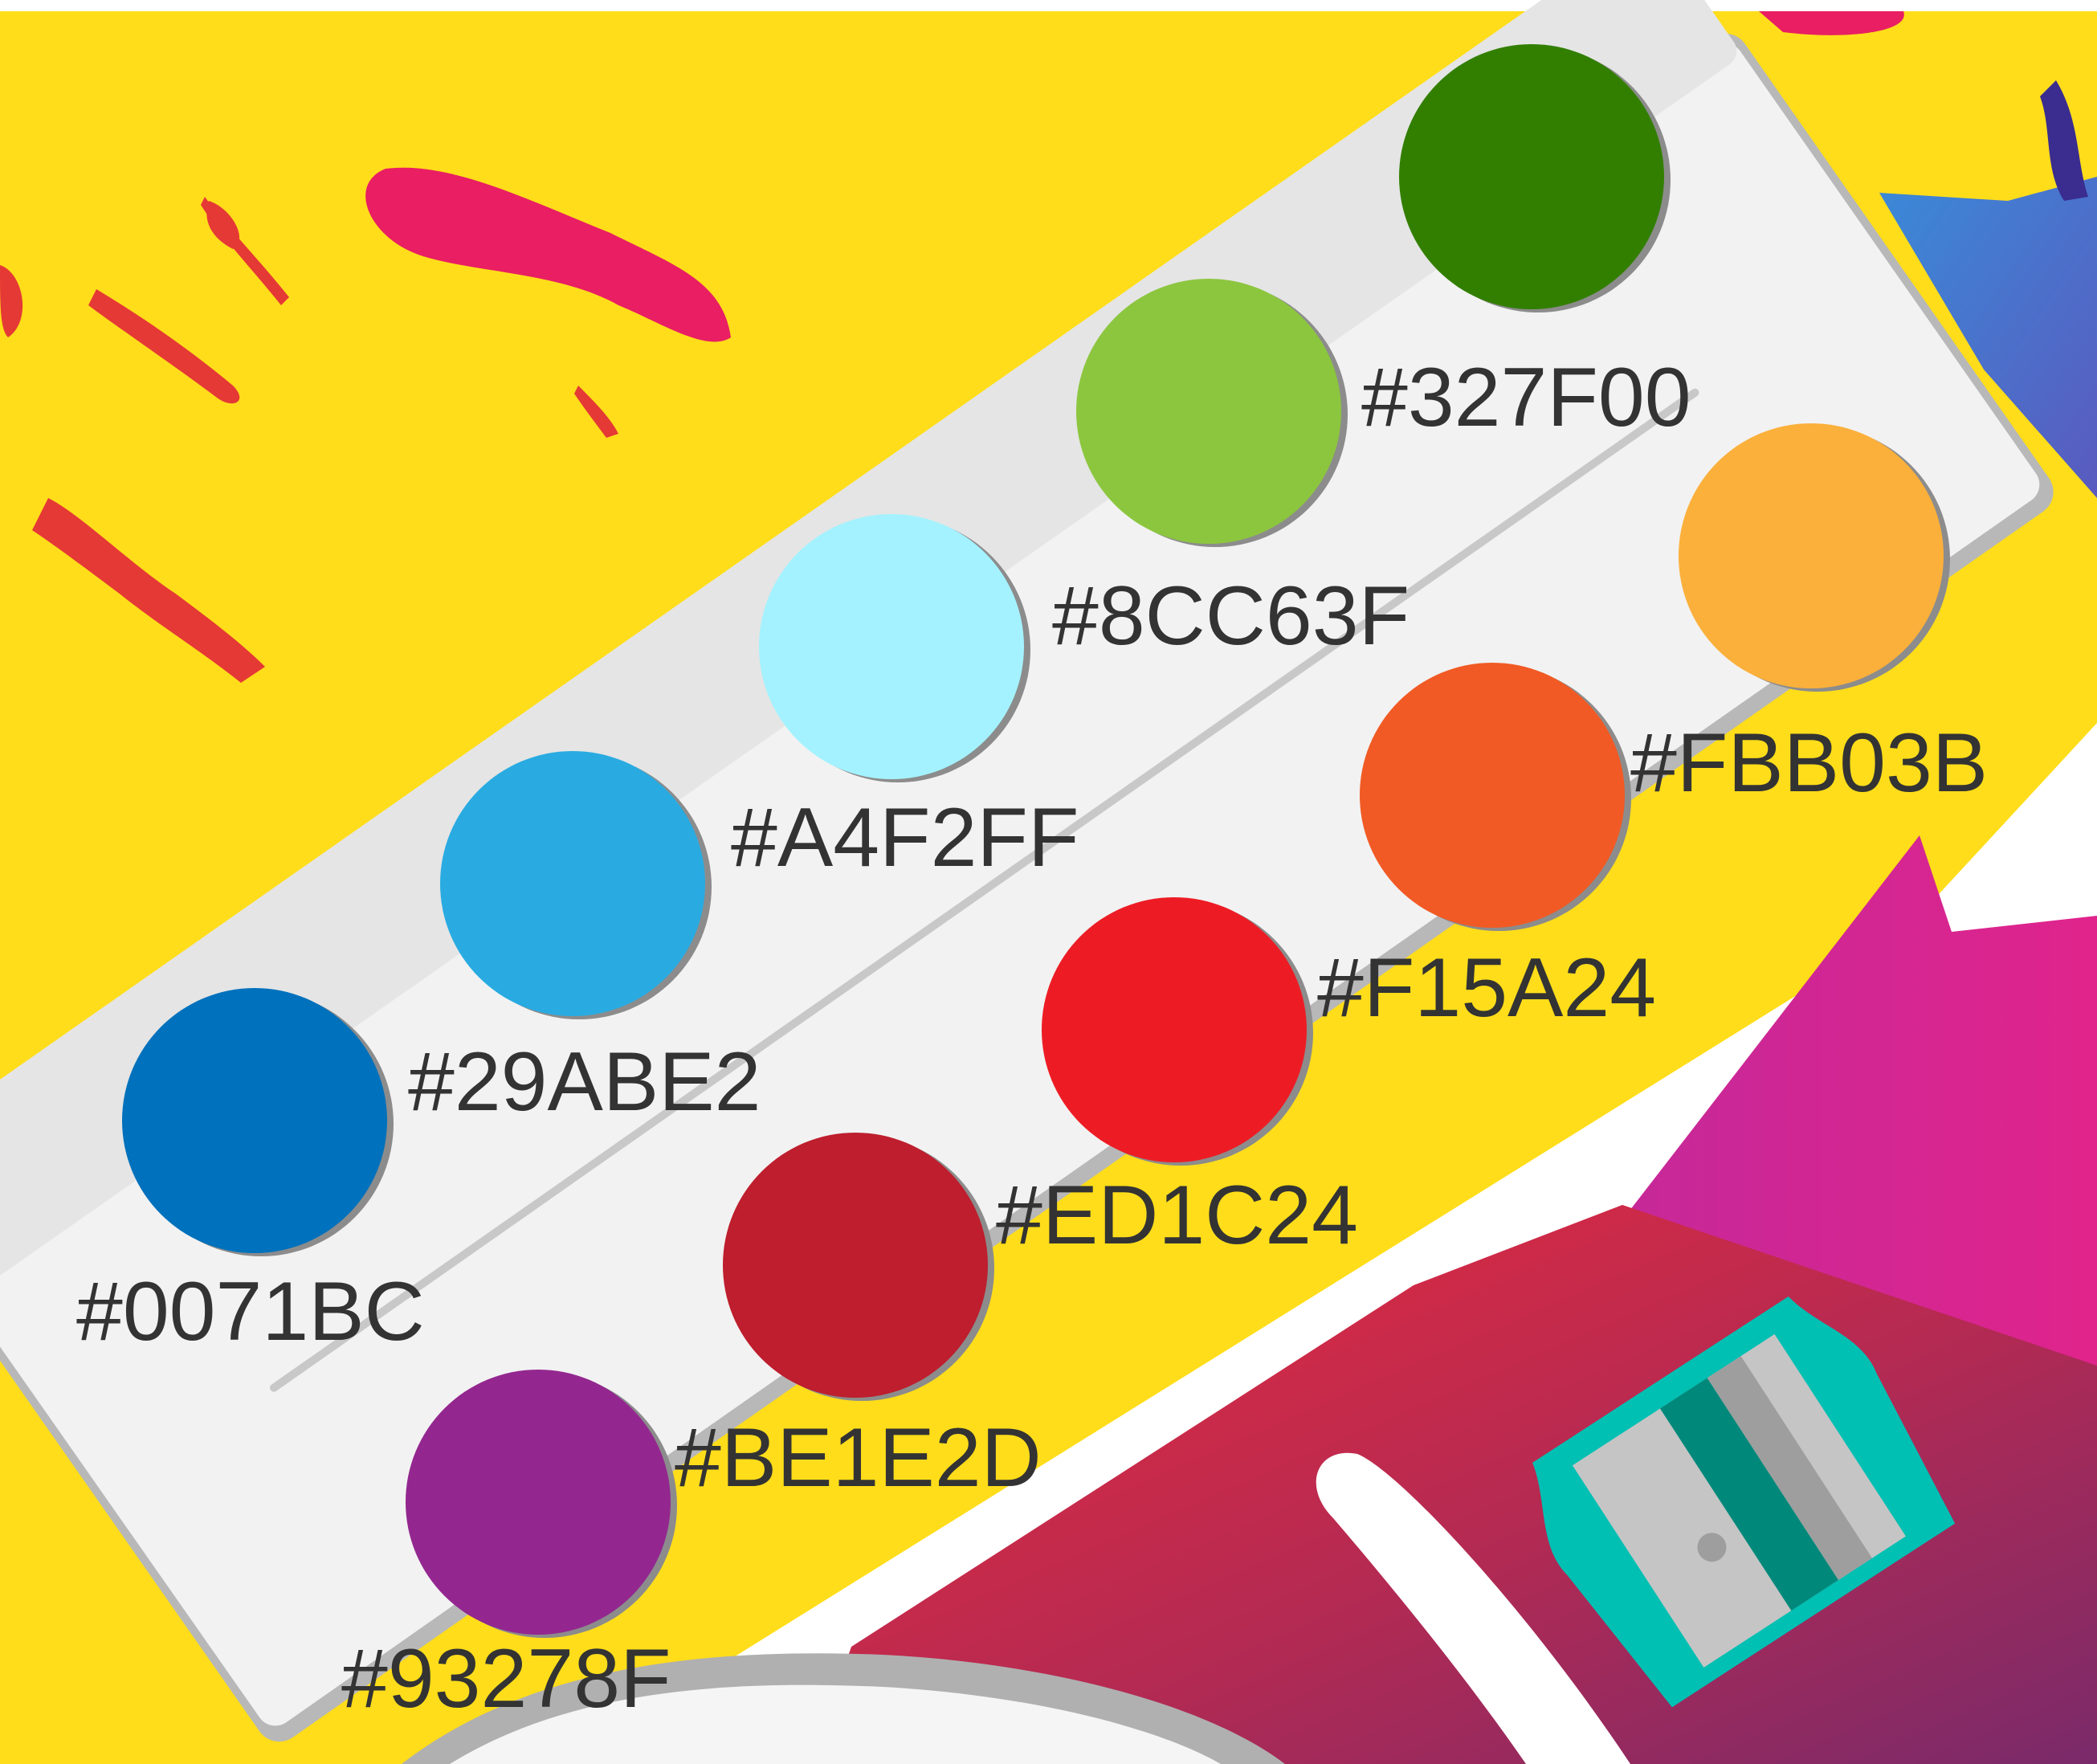  I want to click on swatch-label-0071bc: #0071BC, so click(250, 1311).